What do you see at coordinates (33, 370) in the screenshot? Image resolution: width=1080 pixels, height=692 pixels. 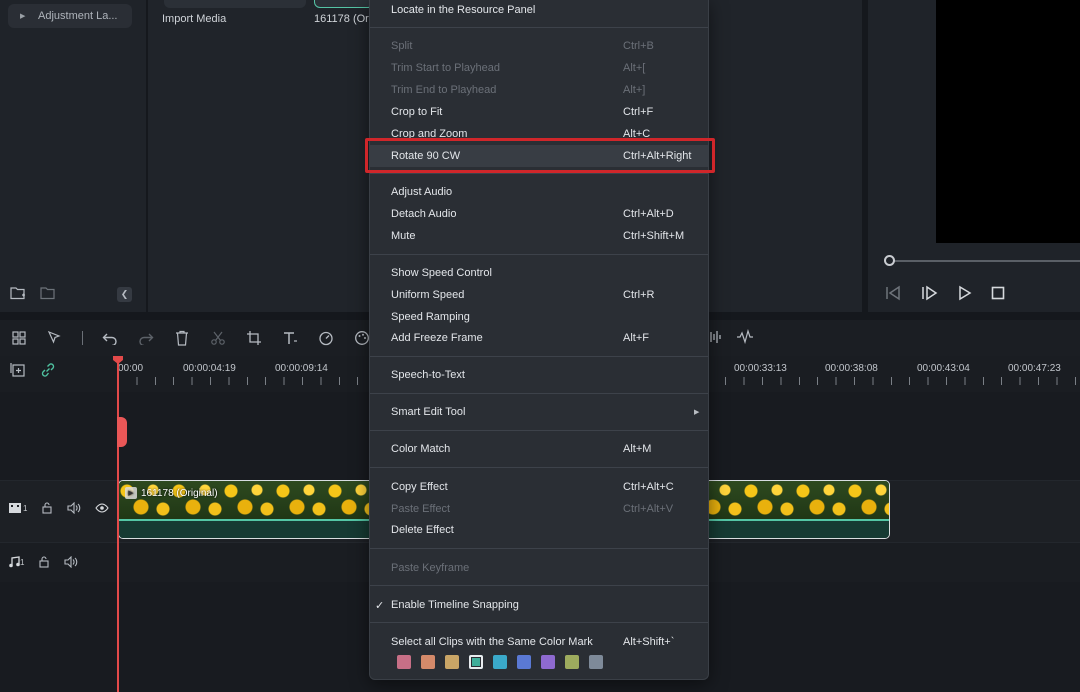 I see `track-tools` at bounding box center [33, 370].